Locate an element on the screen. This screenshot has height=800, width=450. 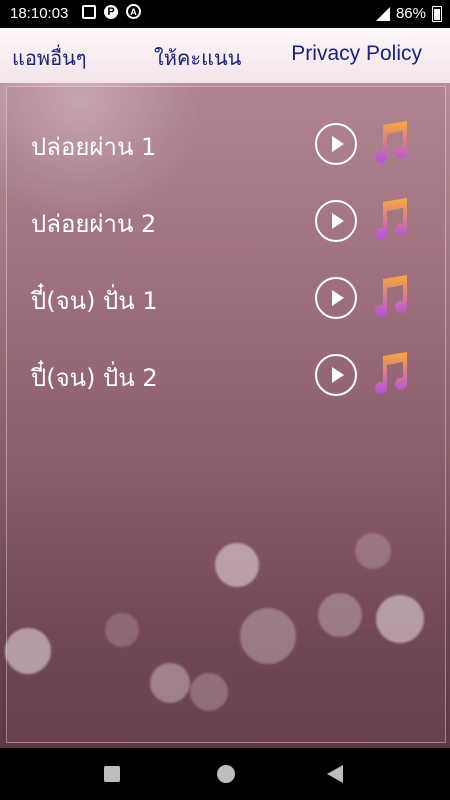
navigation-bar is located at coordinates (225, 774).